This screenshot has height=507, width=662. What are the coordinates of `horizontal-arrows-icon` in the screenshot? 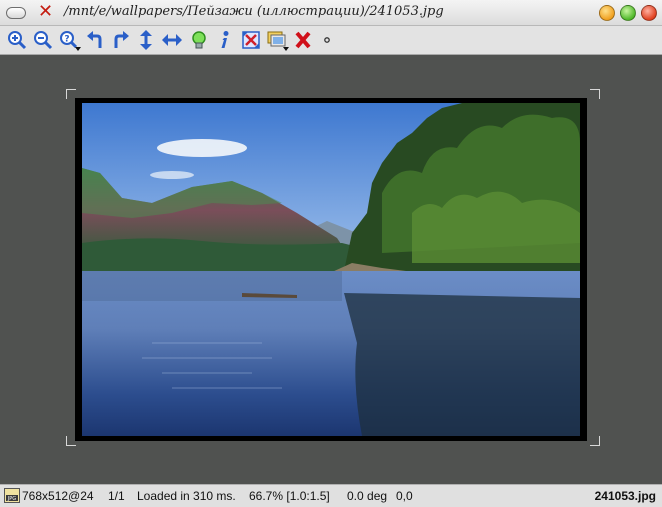 It's located at (172, 40).